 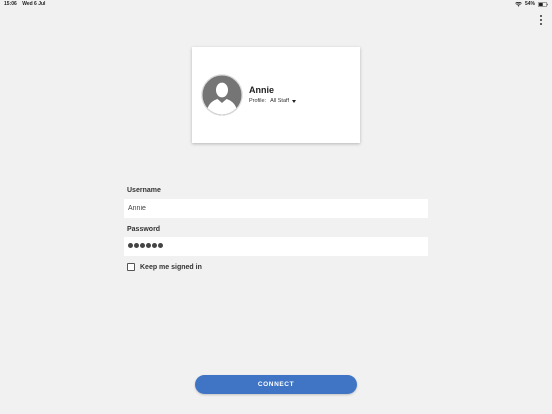 What do you see at coordinates (276, 95) in the screenshot?
I see `profile-card: Annie Profile: All Staff` at bounding box center [276, 95].